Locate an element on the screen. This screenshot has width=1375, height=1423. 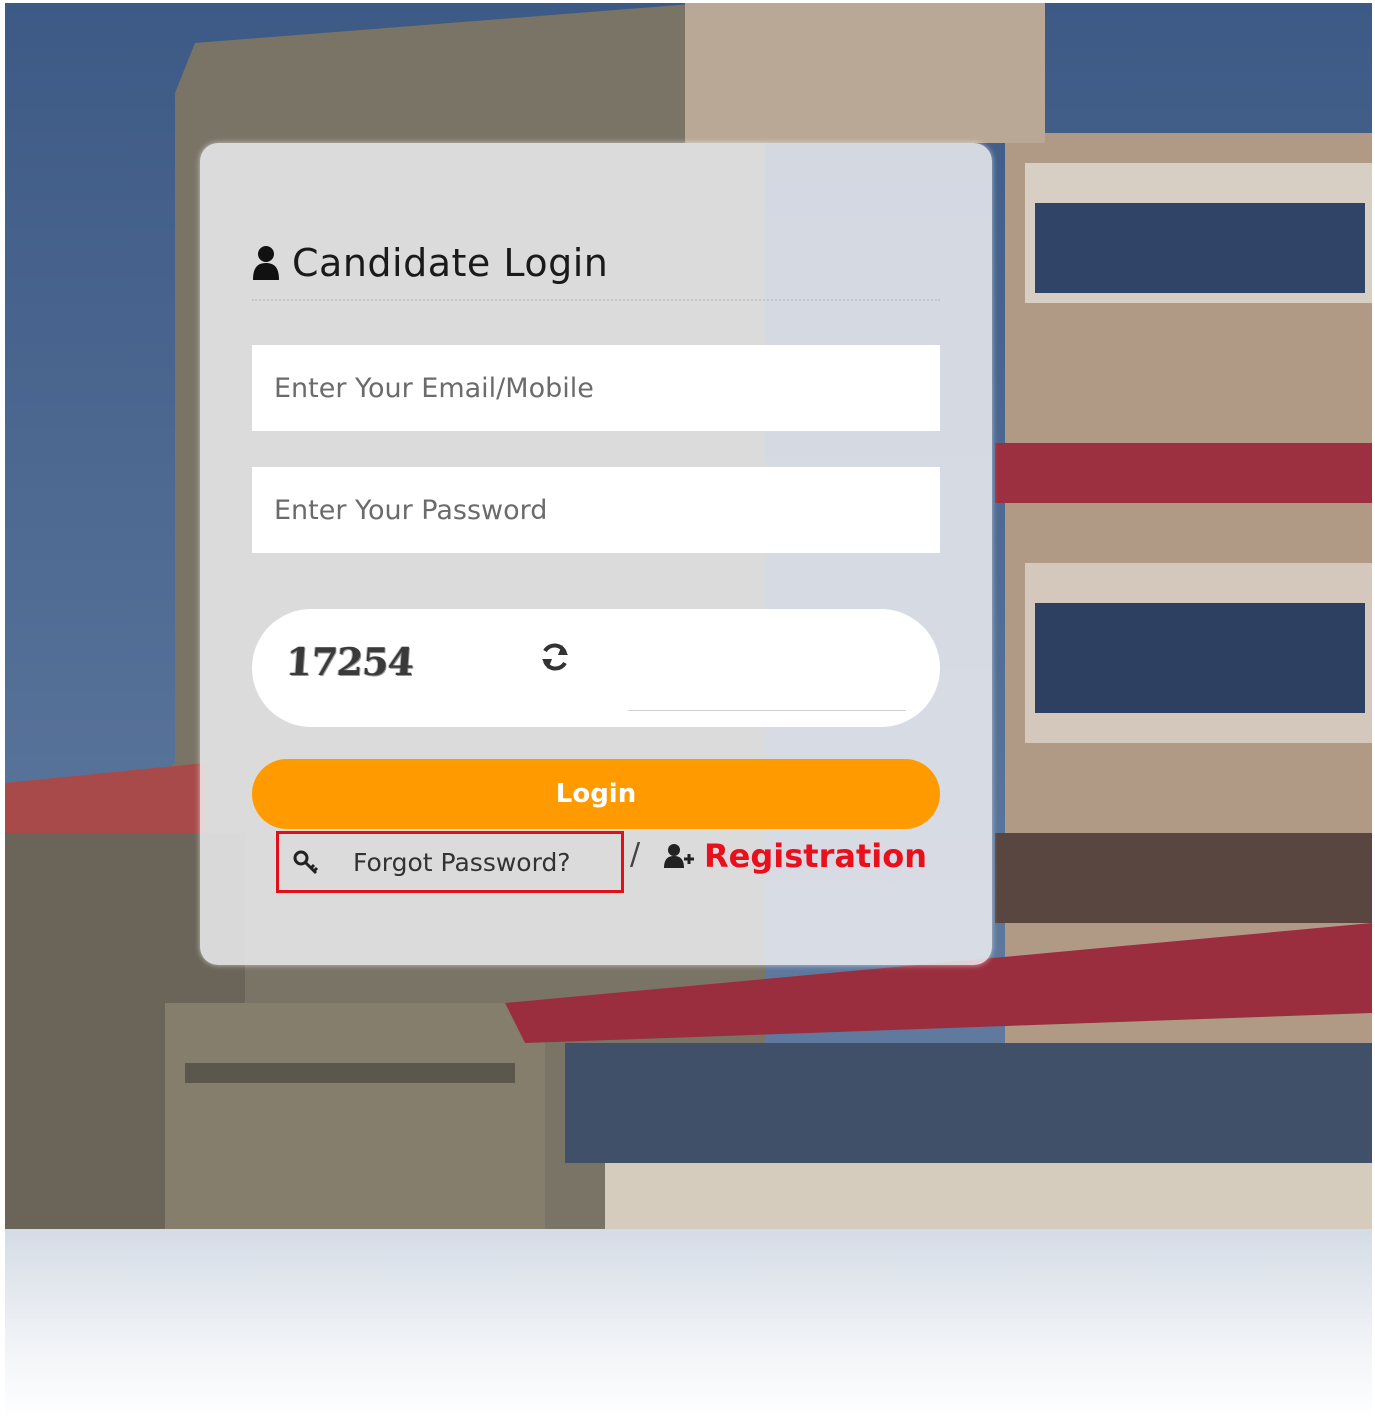
forgot-password-link: Forgot Password? is located at coordinates (450, 862).